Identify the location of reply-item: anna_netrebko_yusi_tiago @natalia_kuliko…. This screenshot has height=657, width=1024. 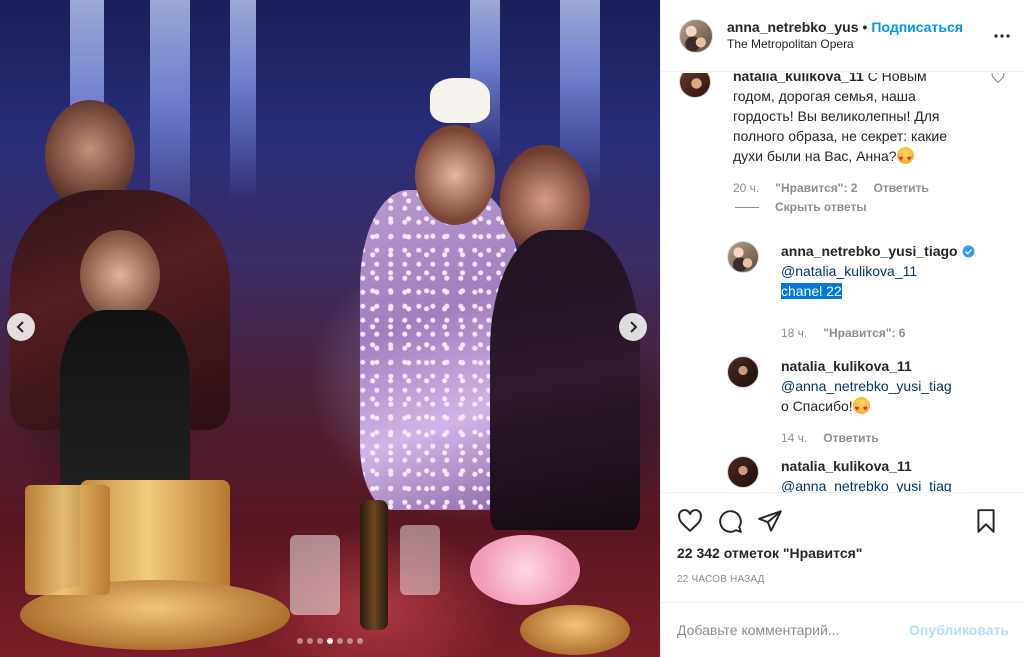
(867, 292).